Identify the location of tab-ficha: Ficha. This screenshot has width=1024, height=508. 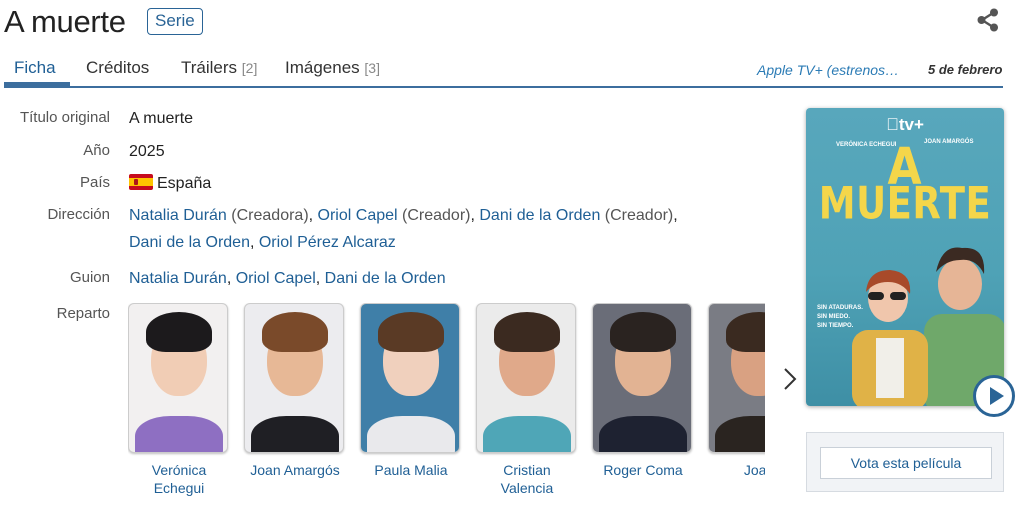
(35, 68).